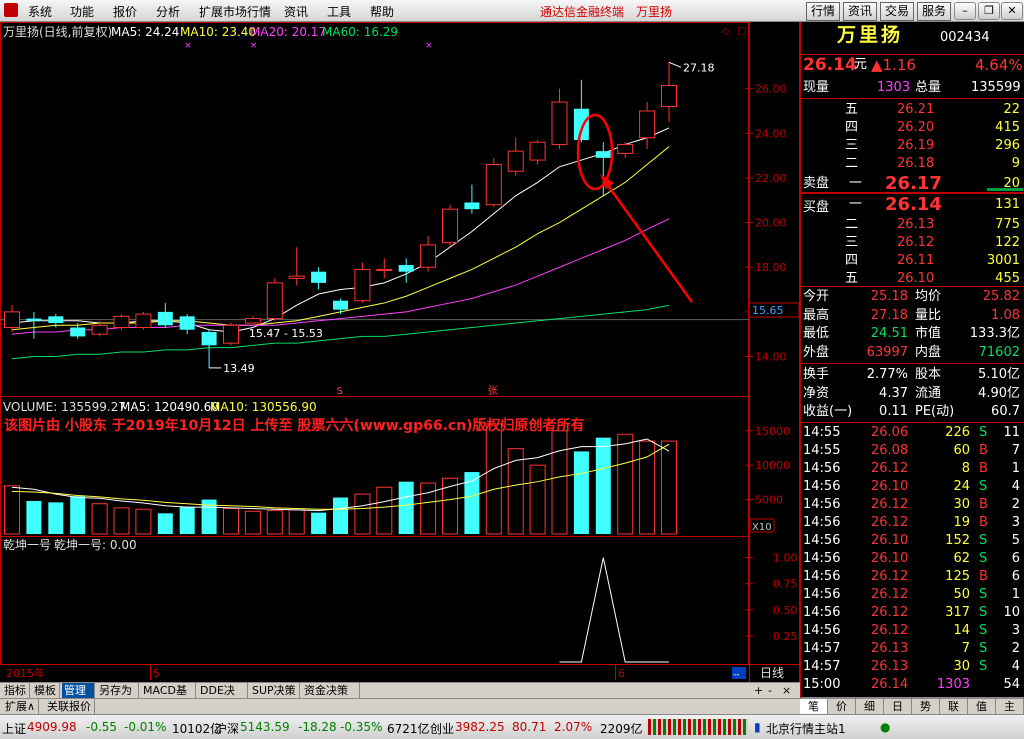 The height and width of the screenshot is (739, 1024). What do you see at coordinates (822, 576) in the screenshot?
I see `tick-time: 14:56` at bounding box center [822, 576].